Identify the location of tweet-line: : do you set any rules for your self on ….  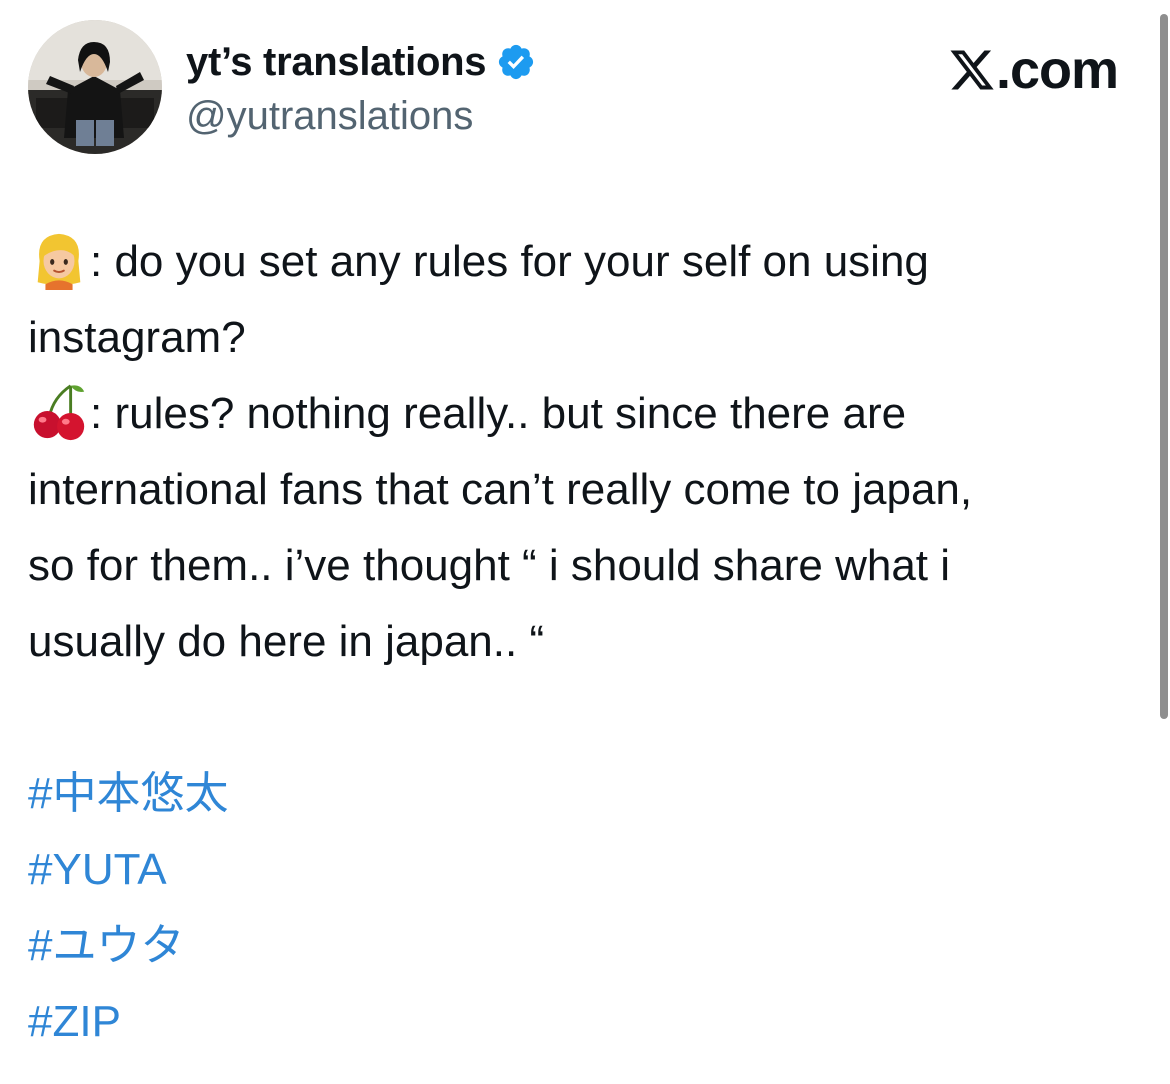
(585, 262).